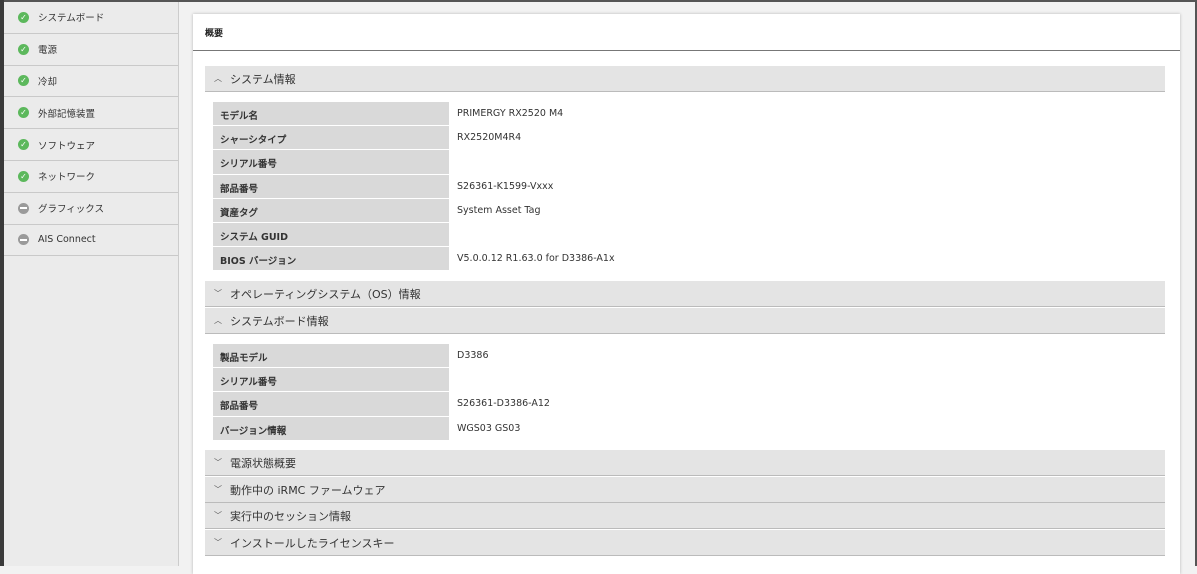 Image resolution: width=1197 pixels, height=574 pixels. Describe the element at coordinates (473, 355) in the screenshot. I see `row-value: D3386` at that location.